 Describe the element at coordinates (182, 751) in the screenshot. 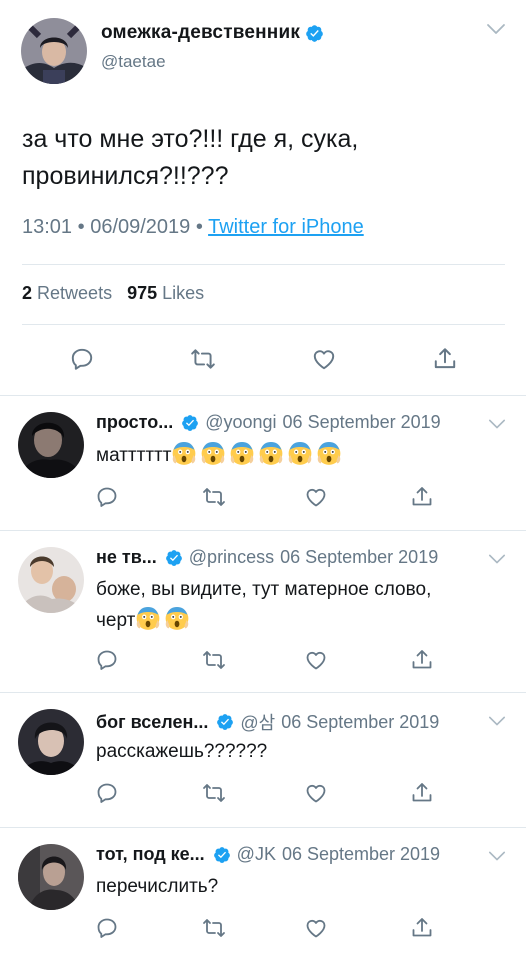

I see `reply-text-content: расскажешь??????` at that location.